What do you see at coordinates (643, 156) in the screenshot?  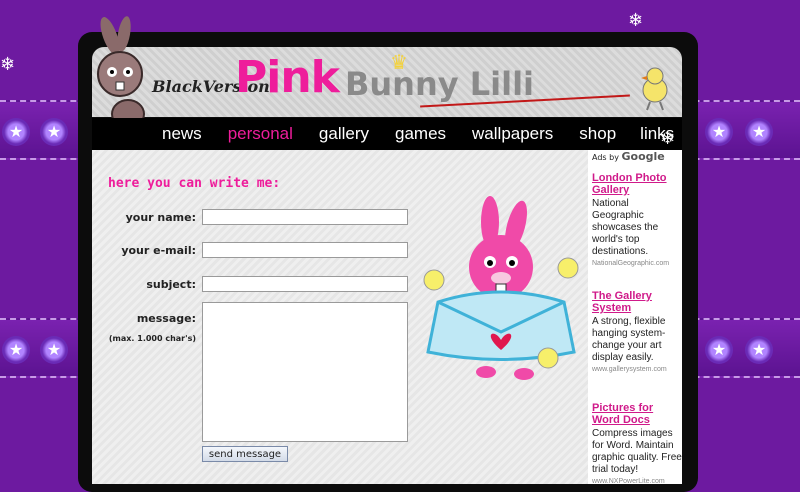 I see `ads-provider: Google` at bounding box center [643, 156].